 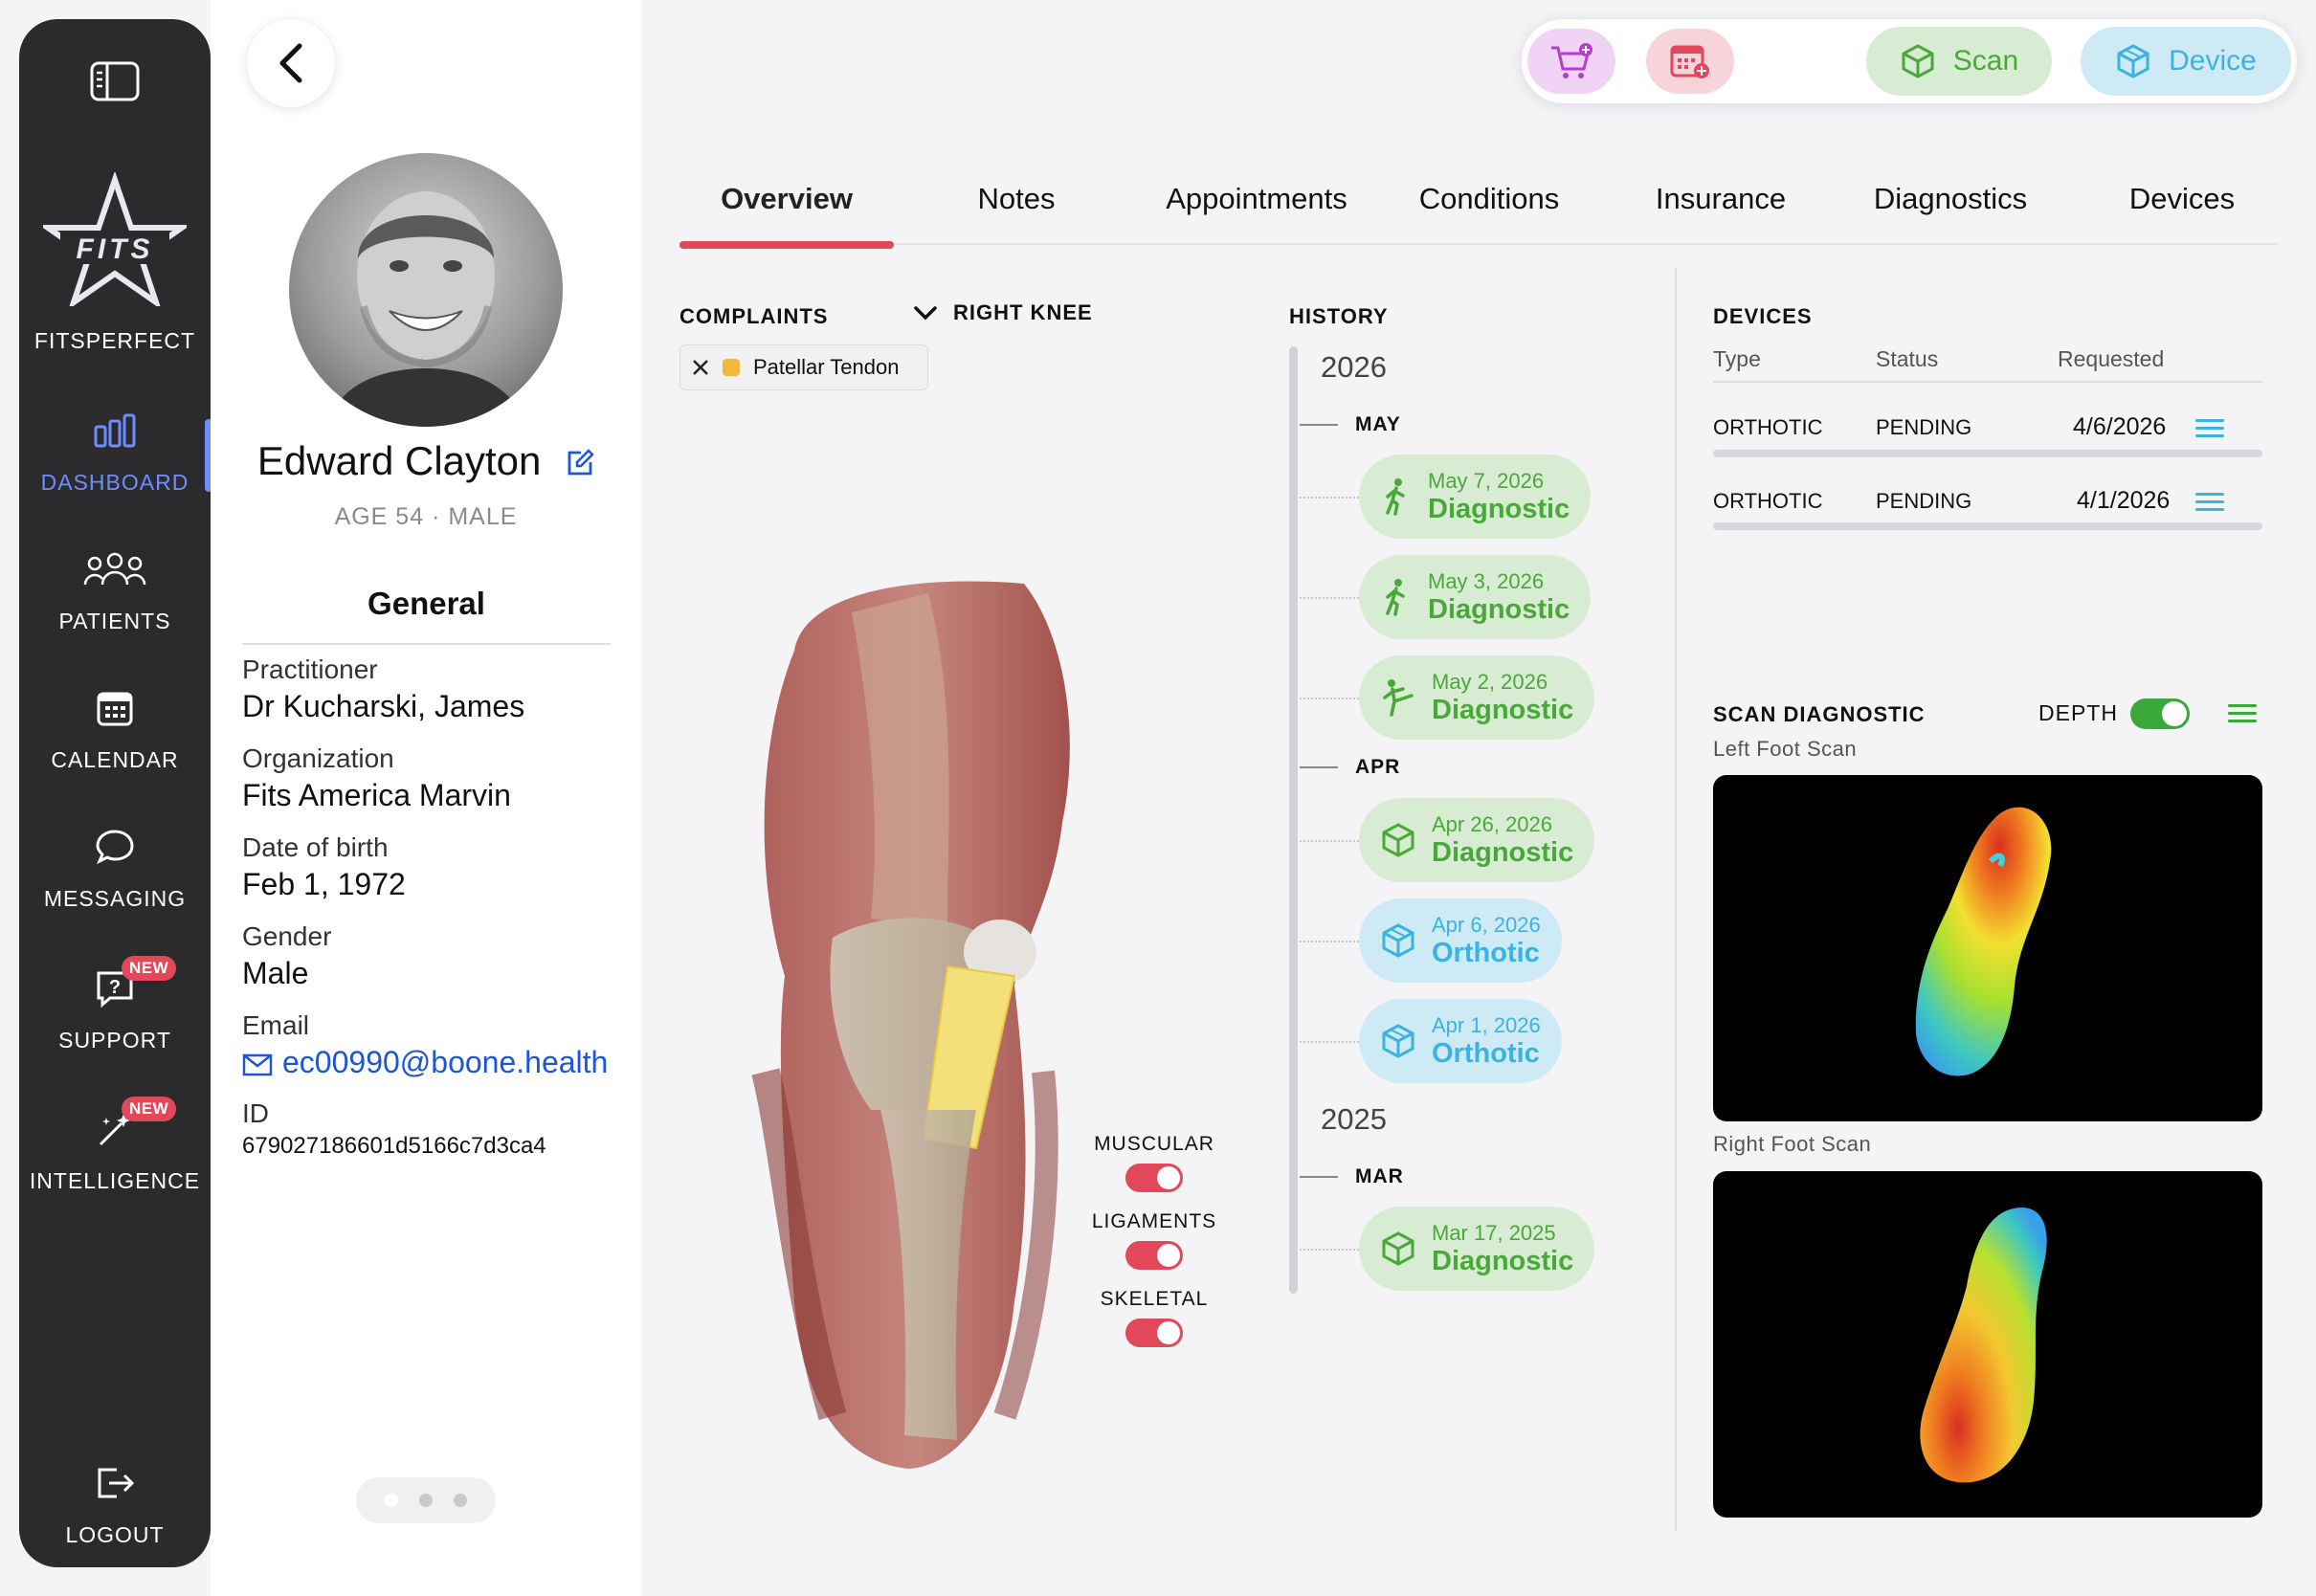 What do you see at coordinates (1154, 1144) in the screenshot?
I see `layer-label: MUSCULAR` at bounding box center [1154, 1144].